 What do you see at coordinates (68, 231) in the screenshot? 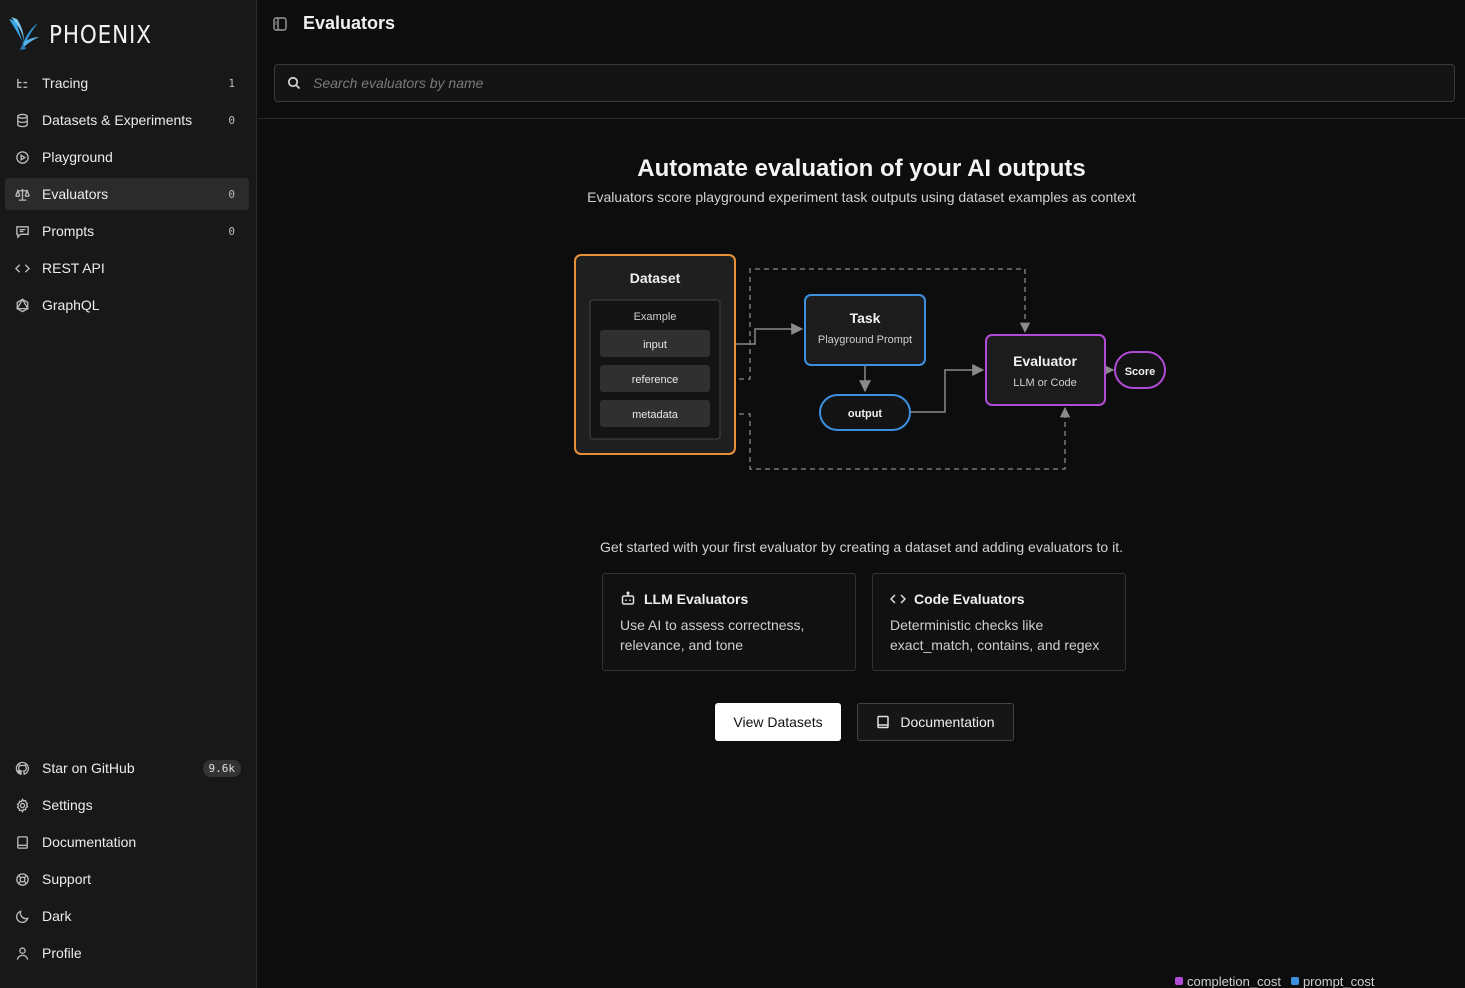
I see `sidebar-item-label: Prompts` at bounding box center [68, 231].